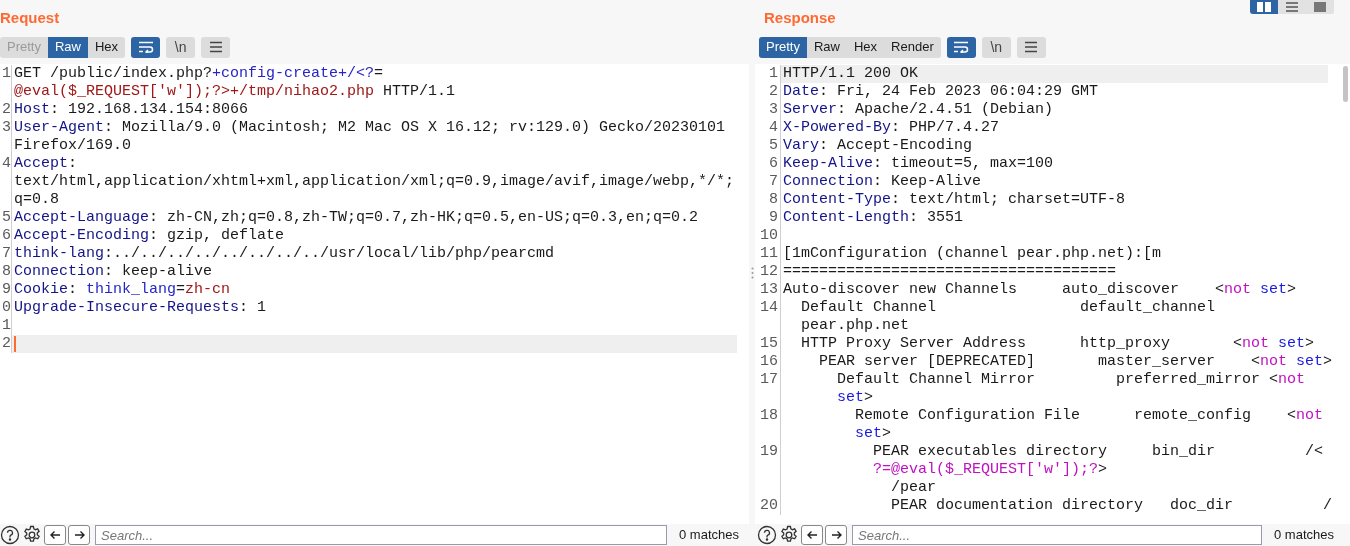 This screenshot has height=546, width=1350. I want to click on line-number: 17, so click(769, 380).